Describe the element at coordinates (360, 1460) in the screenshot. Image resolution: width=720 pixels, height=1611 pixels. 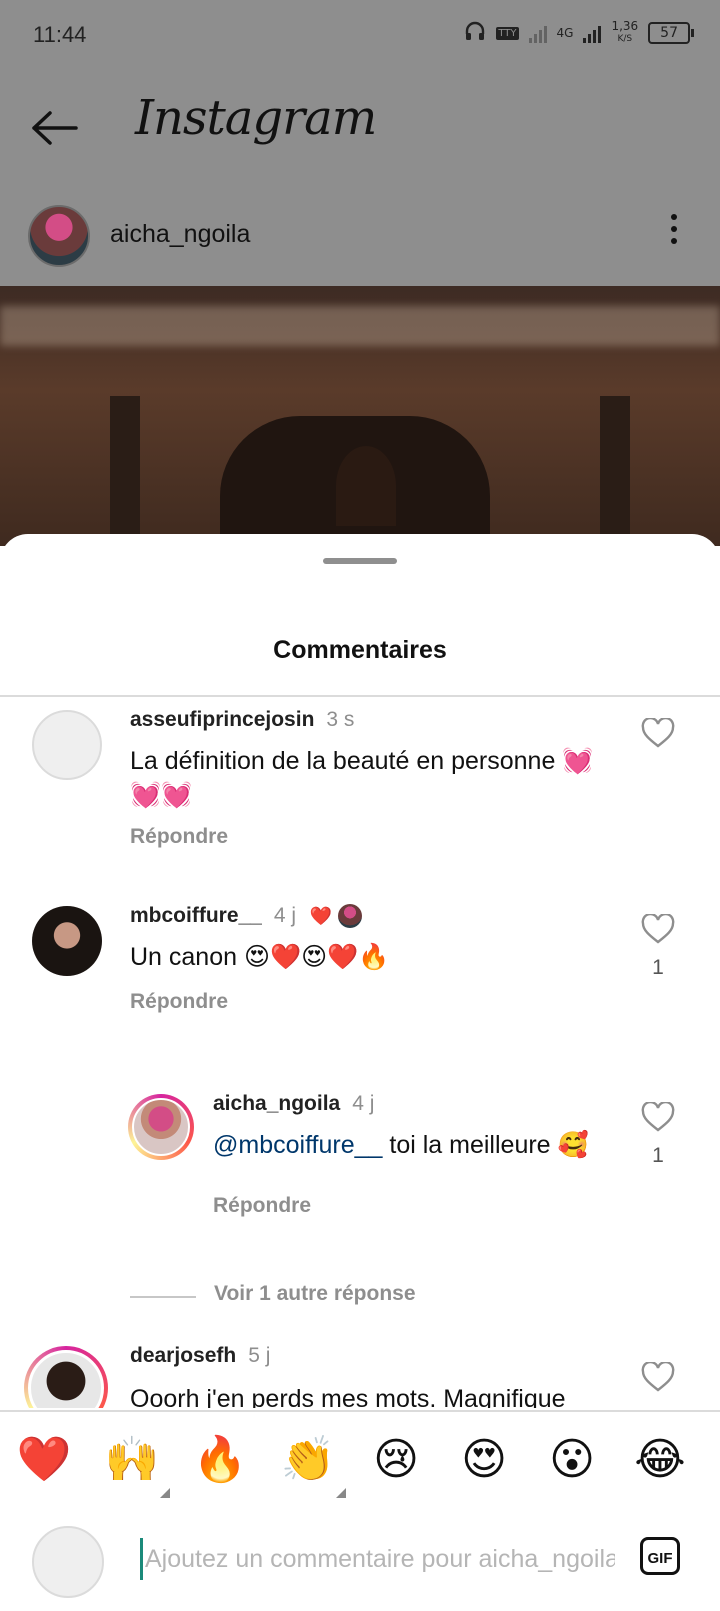
I see `emoji-reaction-bar: ❤️ 🙌 🔥 👏 😢 😍 😮 😂` at that location.